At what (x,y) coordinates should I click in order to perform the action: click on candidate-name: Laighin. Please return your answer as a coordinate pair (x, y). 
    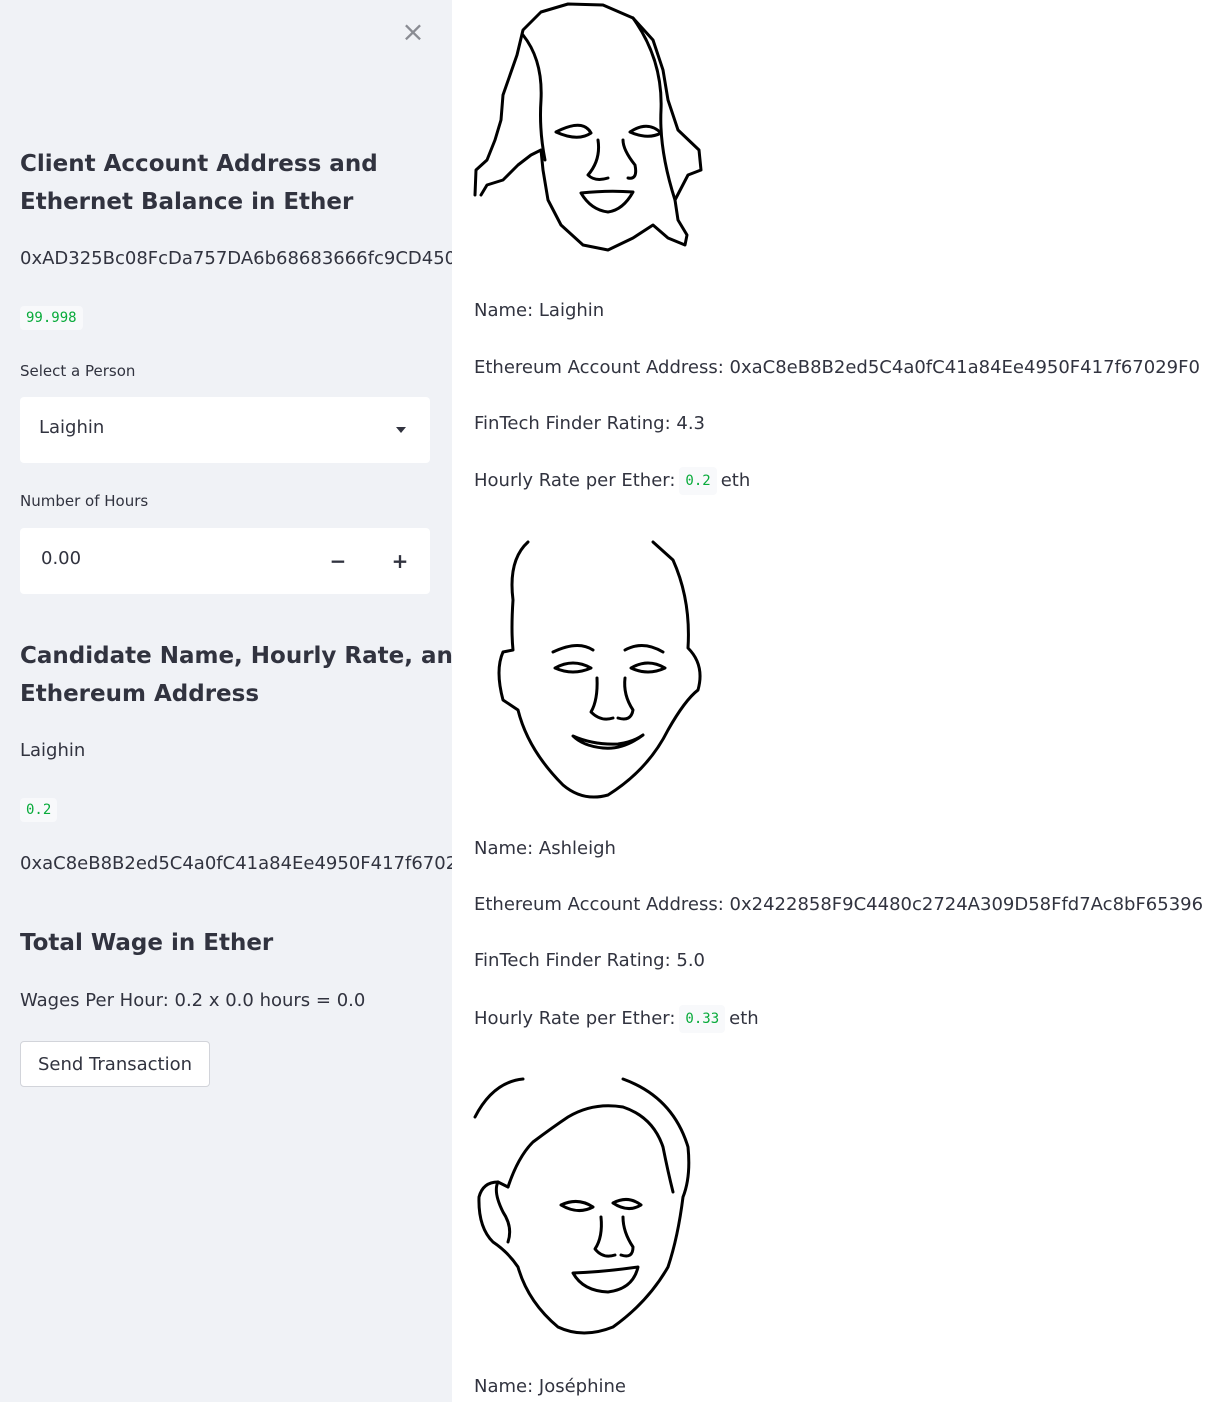
    Looking at the image, I should click on (53, 750).